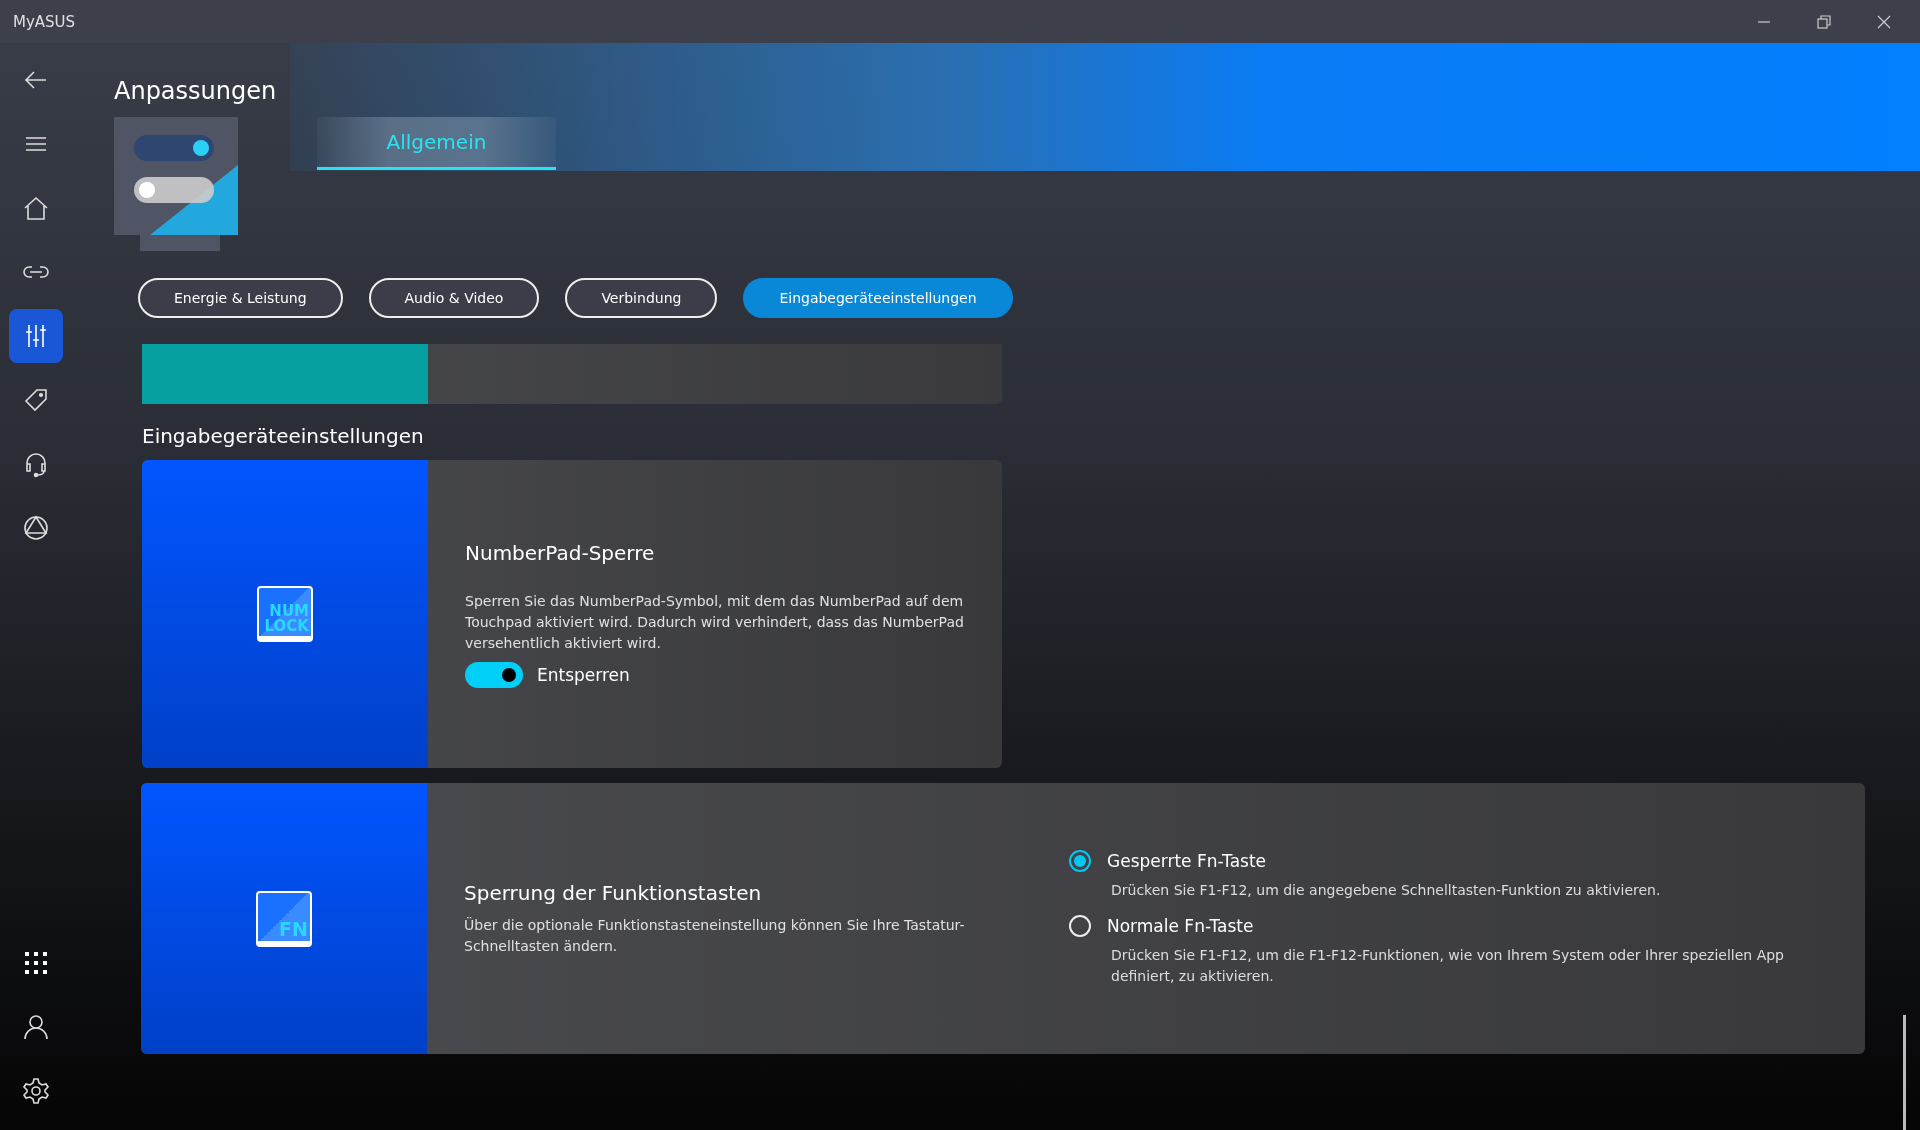 The image size is (1920, 1130). I want to click on fn-key-icon: FN, so click(284, 918).